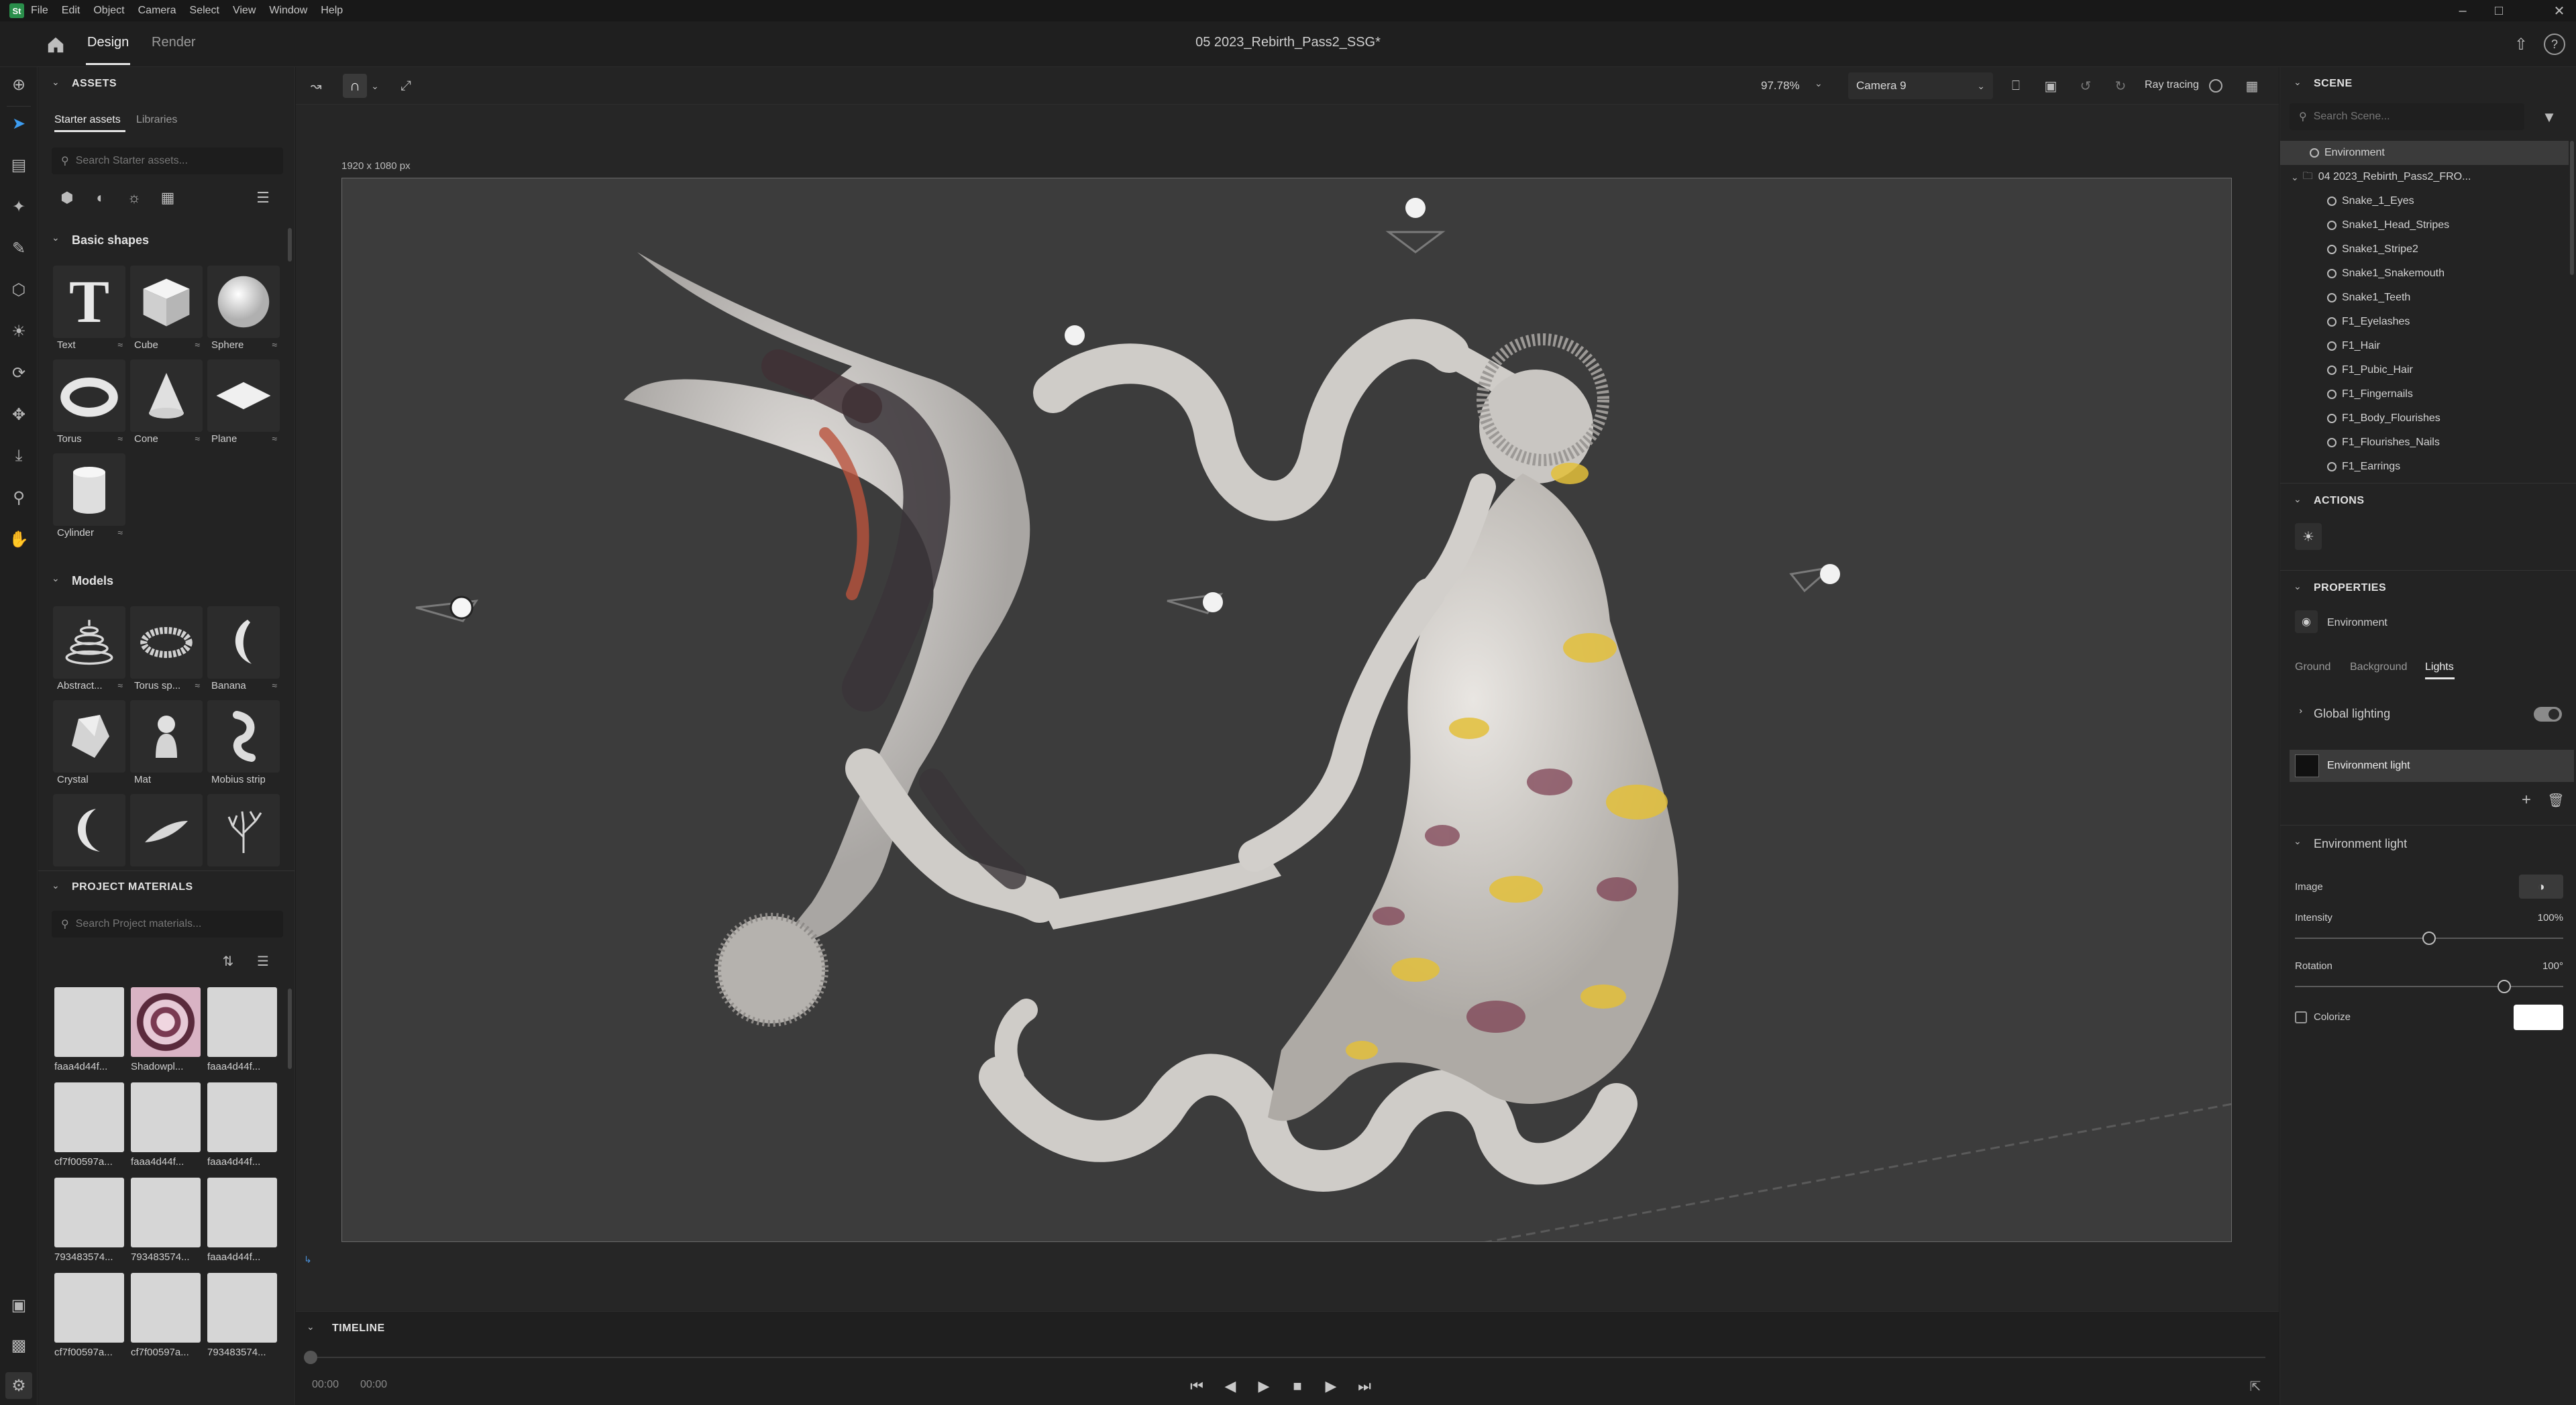  I want to click on scene-item: F1_Eyelashes, so click(2424, 322).